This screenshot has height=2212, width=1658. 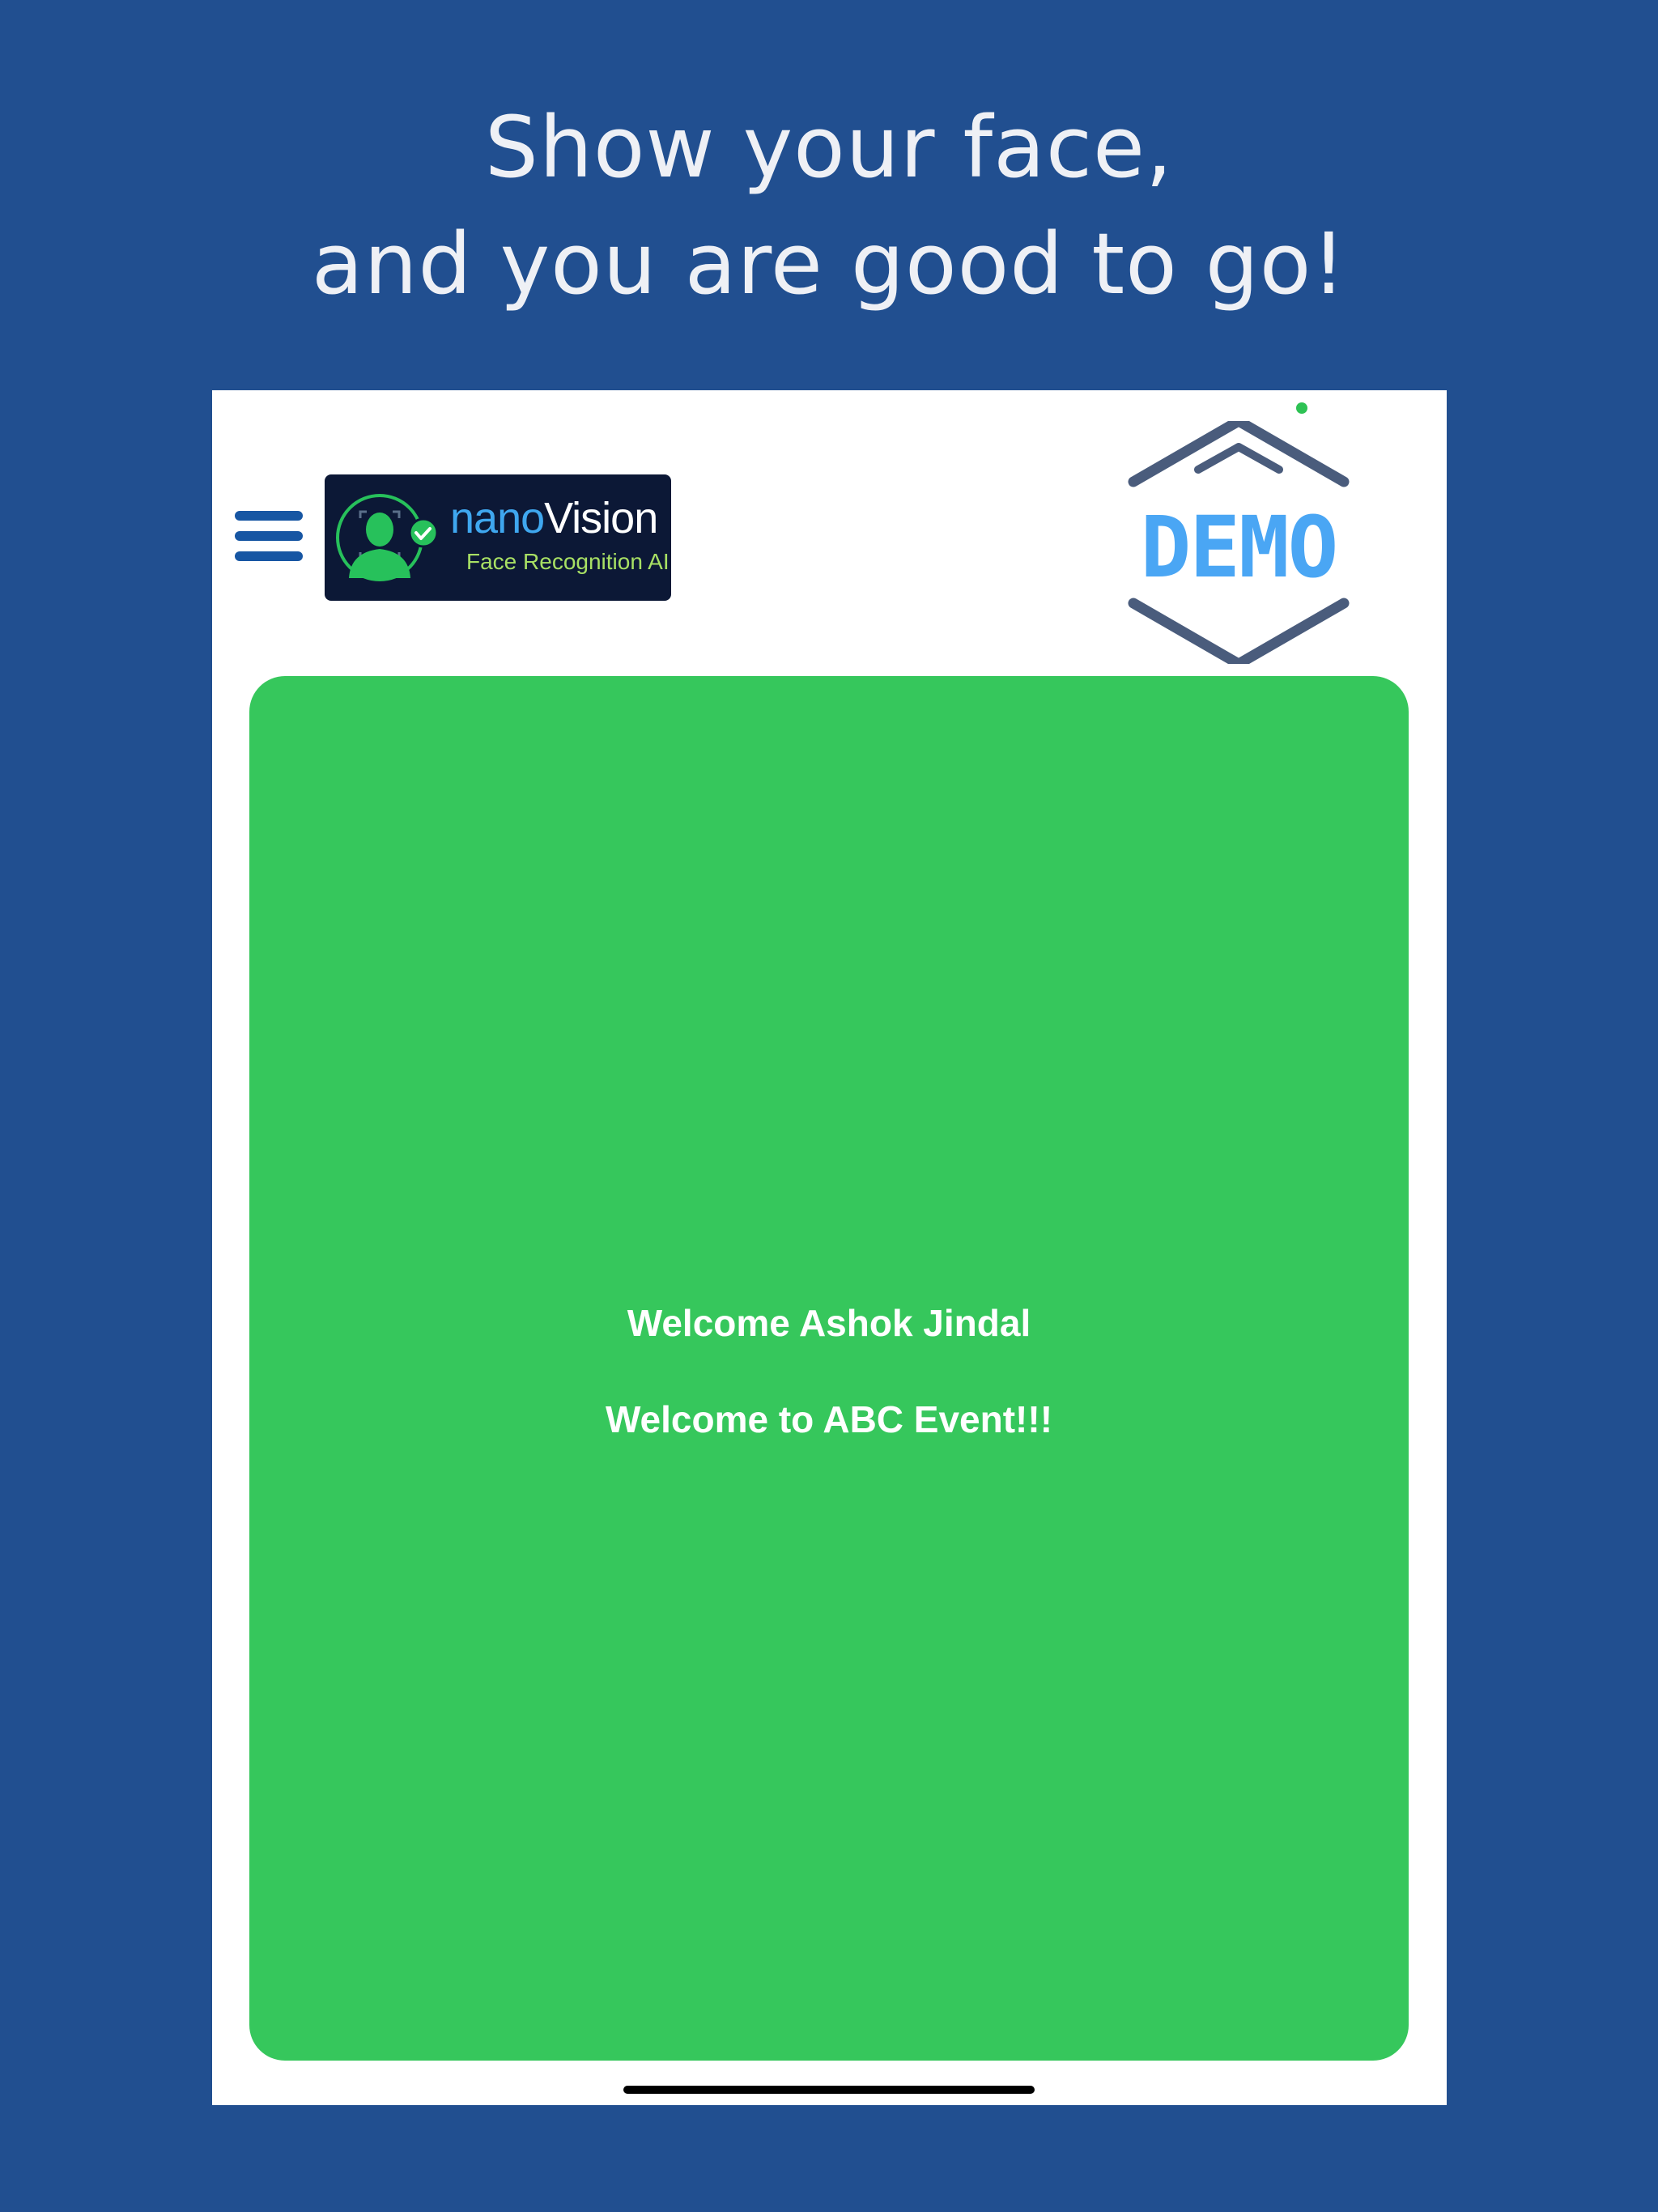 What do you see at coordinates (829, 264) in the screenshot?
I see `headline-line-2: and you are good to go!` at bounding box center [829, 264].